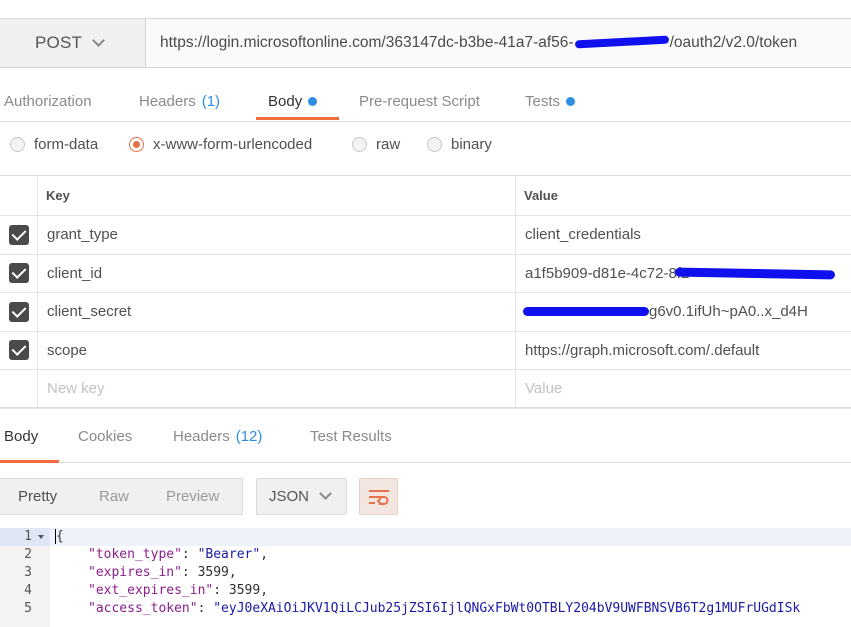 The height and width of the screenshot is (627, 851). Describe the element at coordinates (297, 118) in the screenshot. I see `active-tab-underline` at that location.